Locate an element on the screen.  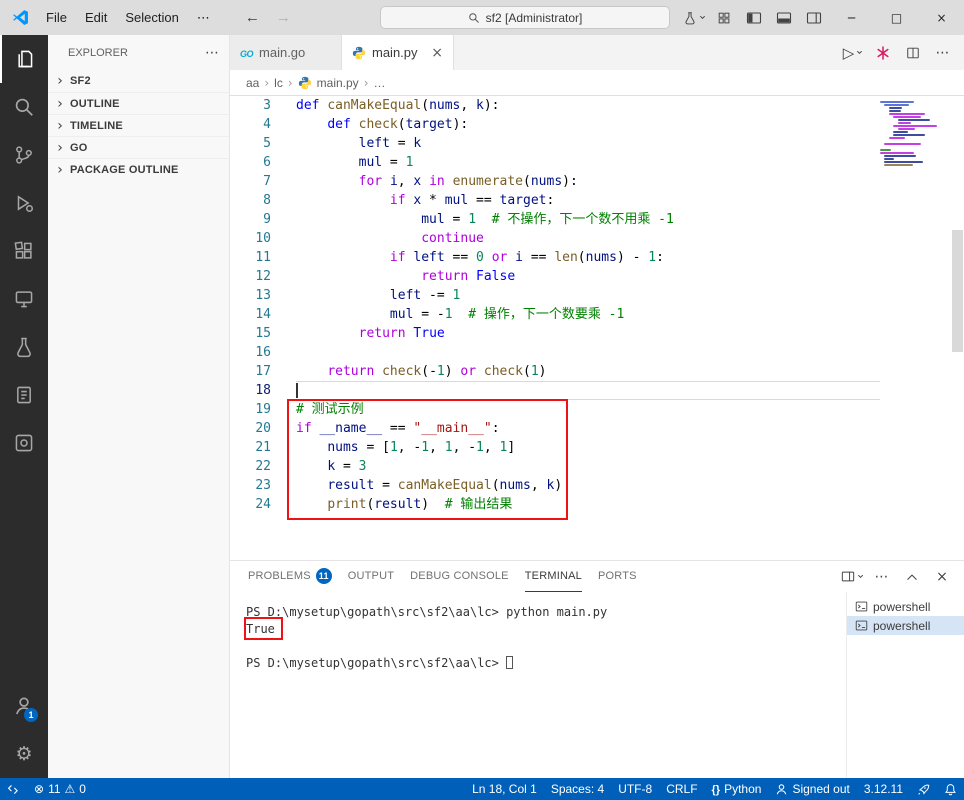
command-center-search: sf2 [Administrator] is located at coordinates (525, 17).